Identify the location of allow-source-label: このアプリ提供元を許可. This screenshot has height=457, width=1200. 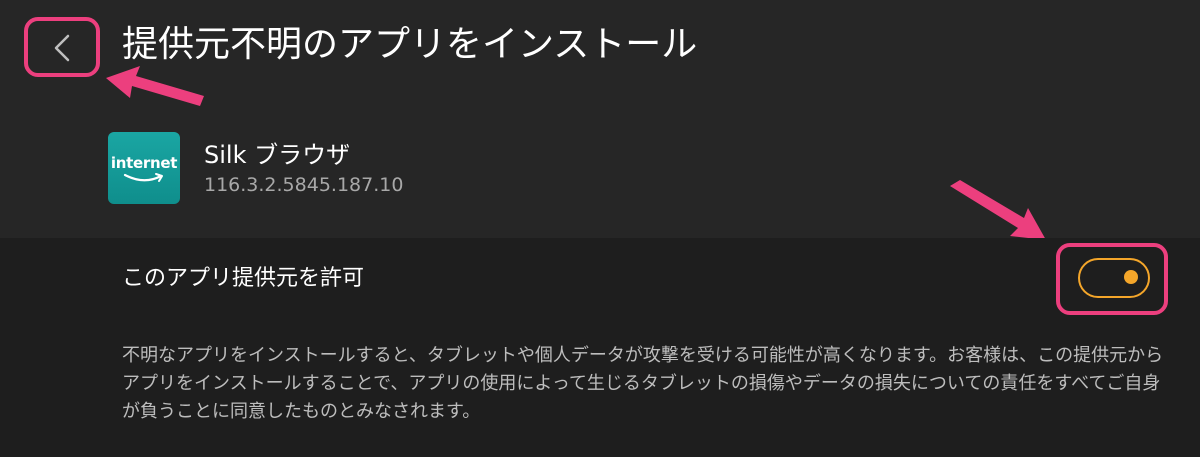
(243, 278).